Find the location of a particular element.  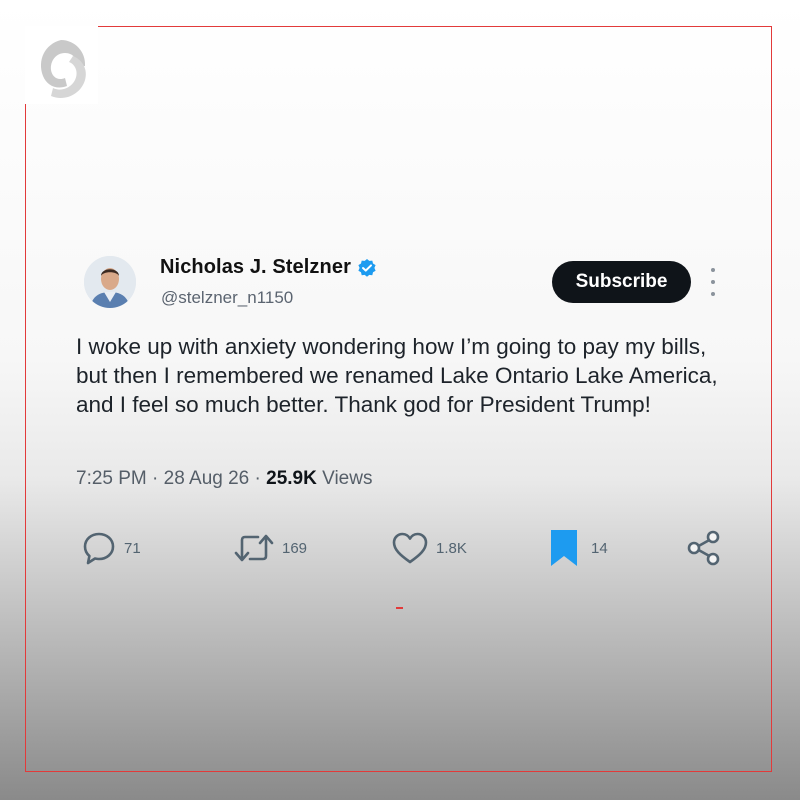

repost-icon is located at coordinates (254, 548).